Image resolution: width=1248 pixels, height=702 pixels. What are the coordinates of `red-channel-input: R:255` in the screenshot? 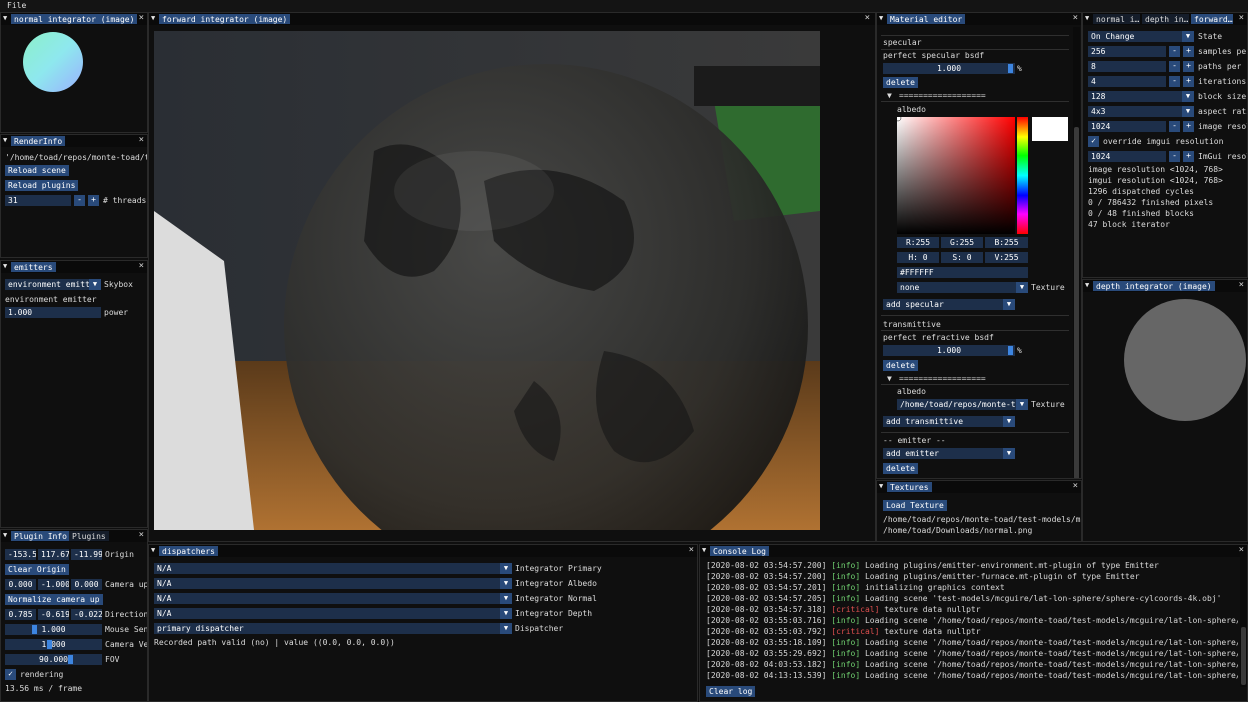 It's located at (918, 242).